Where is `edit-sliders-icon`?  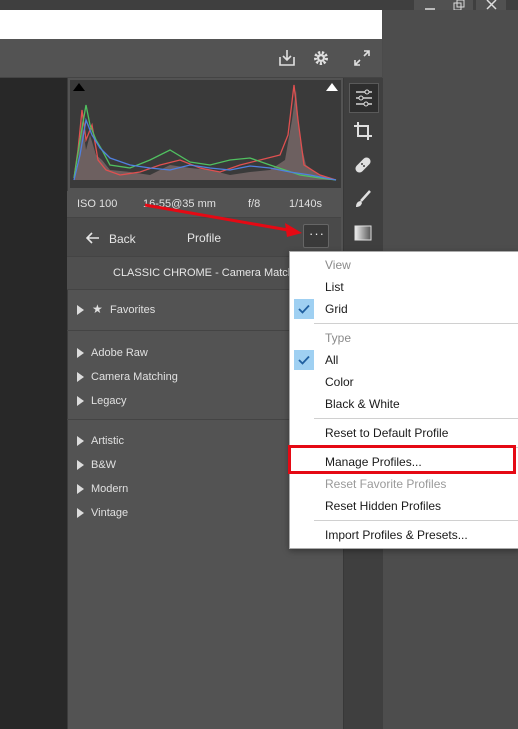
edit-sliders-icon is located at coordinates (364, 98).